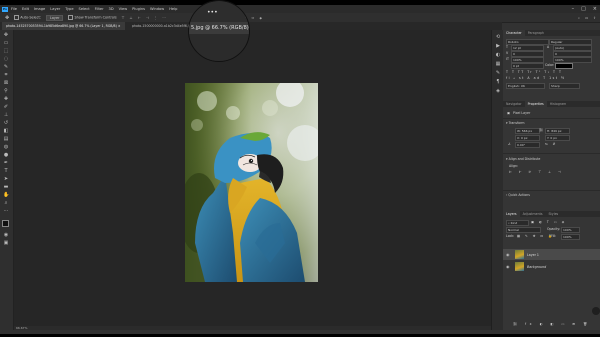 This screenshot has width=600, height=337. I want to click on blur-tool-icon: ◍, so click(6, 147).